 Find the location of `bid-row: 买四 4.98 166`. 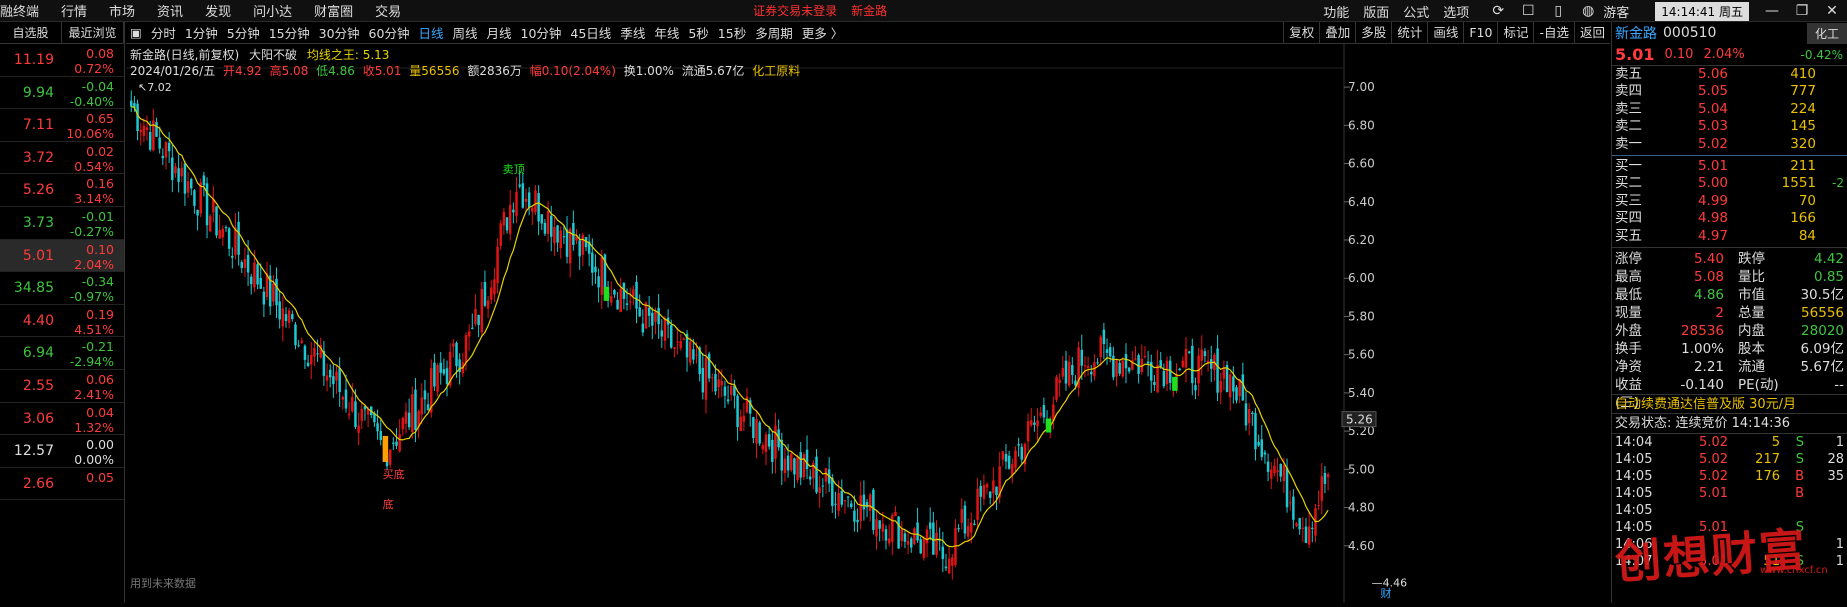

bid-row: 买四 4.98 166 is located at coordinates (1729, 218).